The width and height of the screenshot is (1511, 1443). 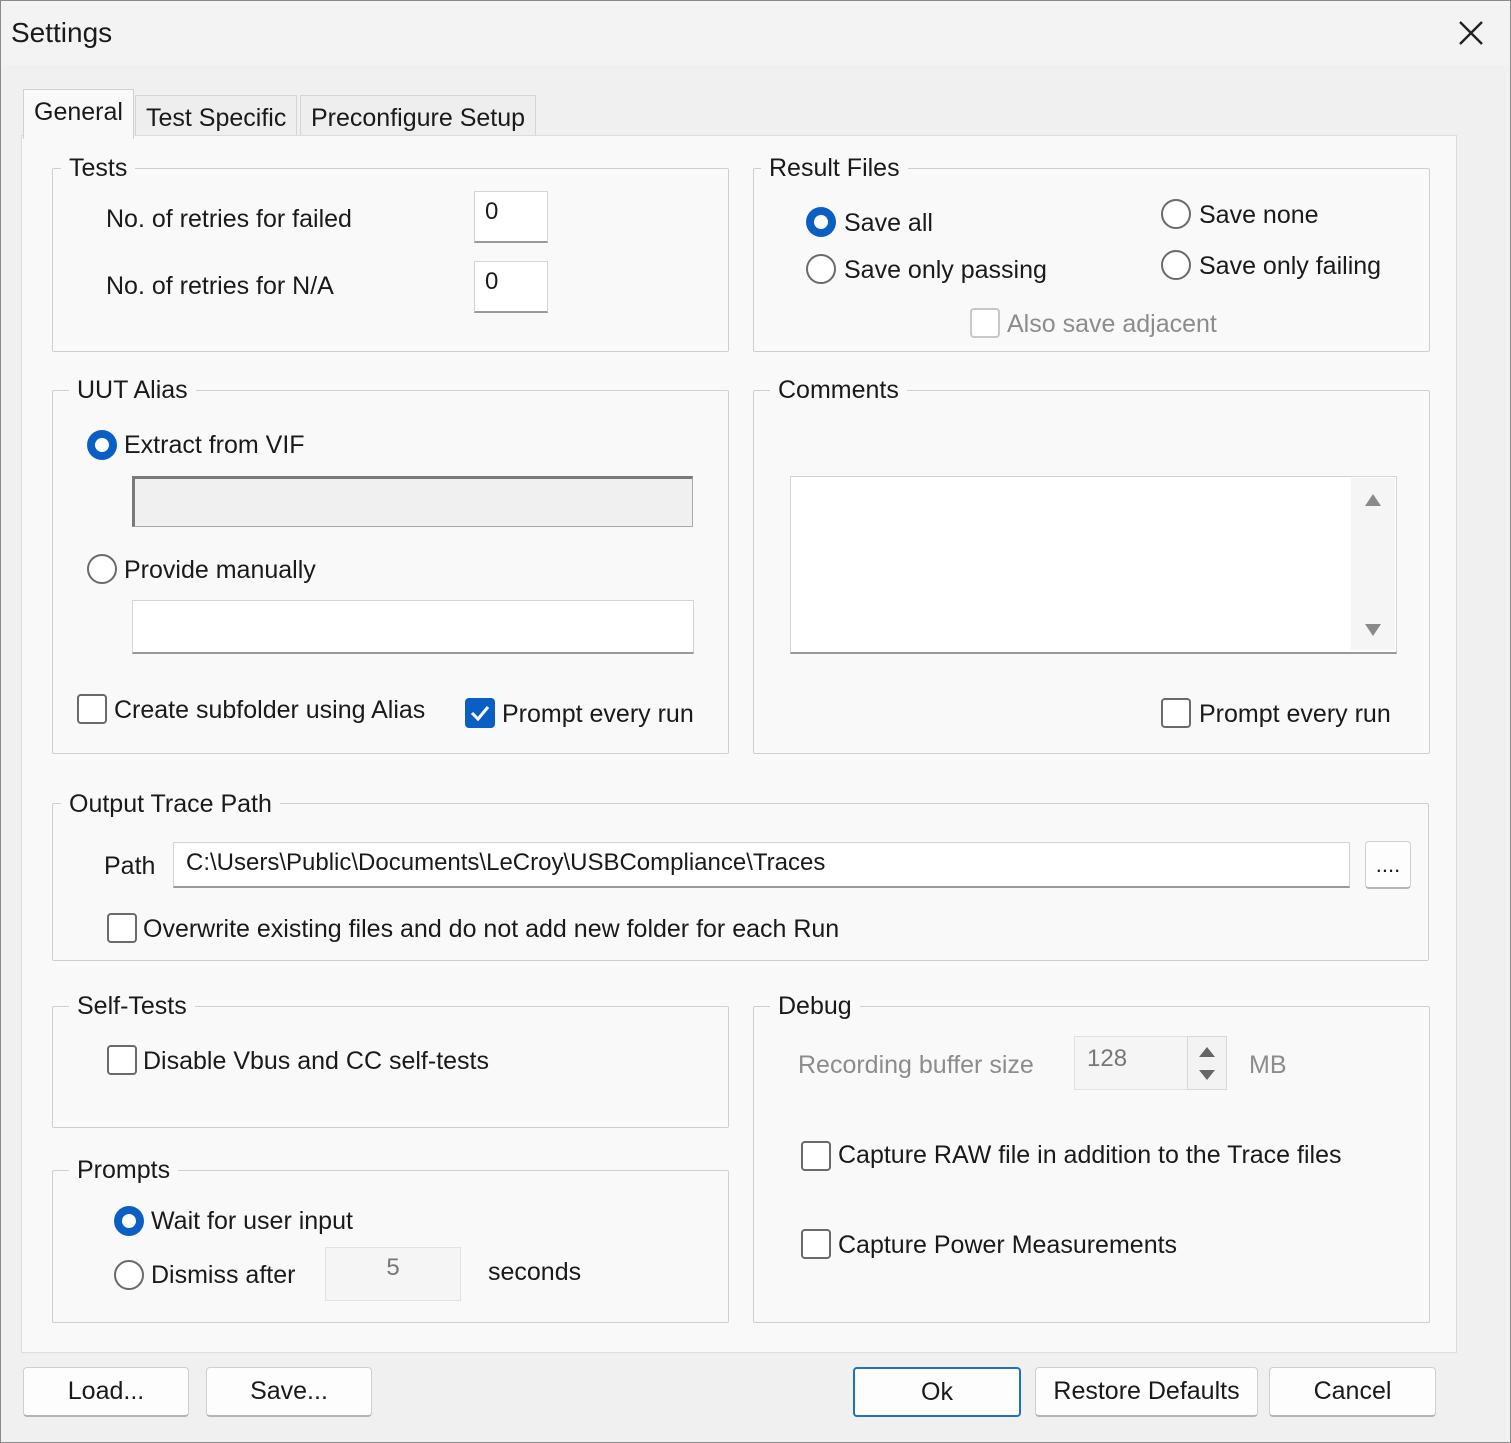 What do you see at coordinates (888, 223) in the screenshot?
I see `save-all-label: Save all` at bounding box center [888, 223].